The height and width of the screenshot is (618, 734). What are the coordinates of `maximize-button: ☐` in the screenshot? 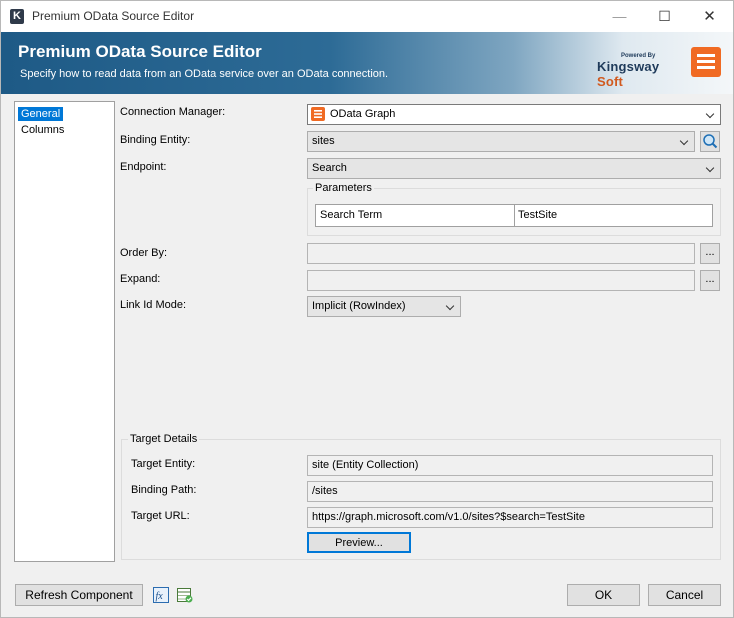 It's located at (664, 16).